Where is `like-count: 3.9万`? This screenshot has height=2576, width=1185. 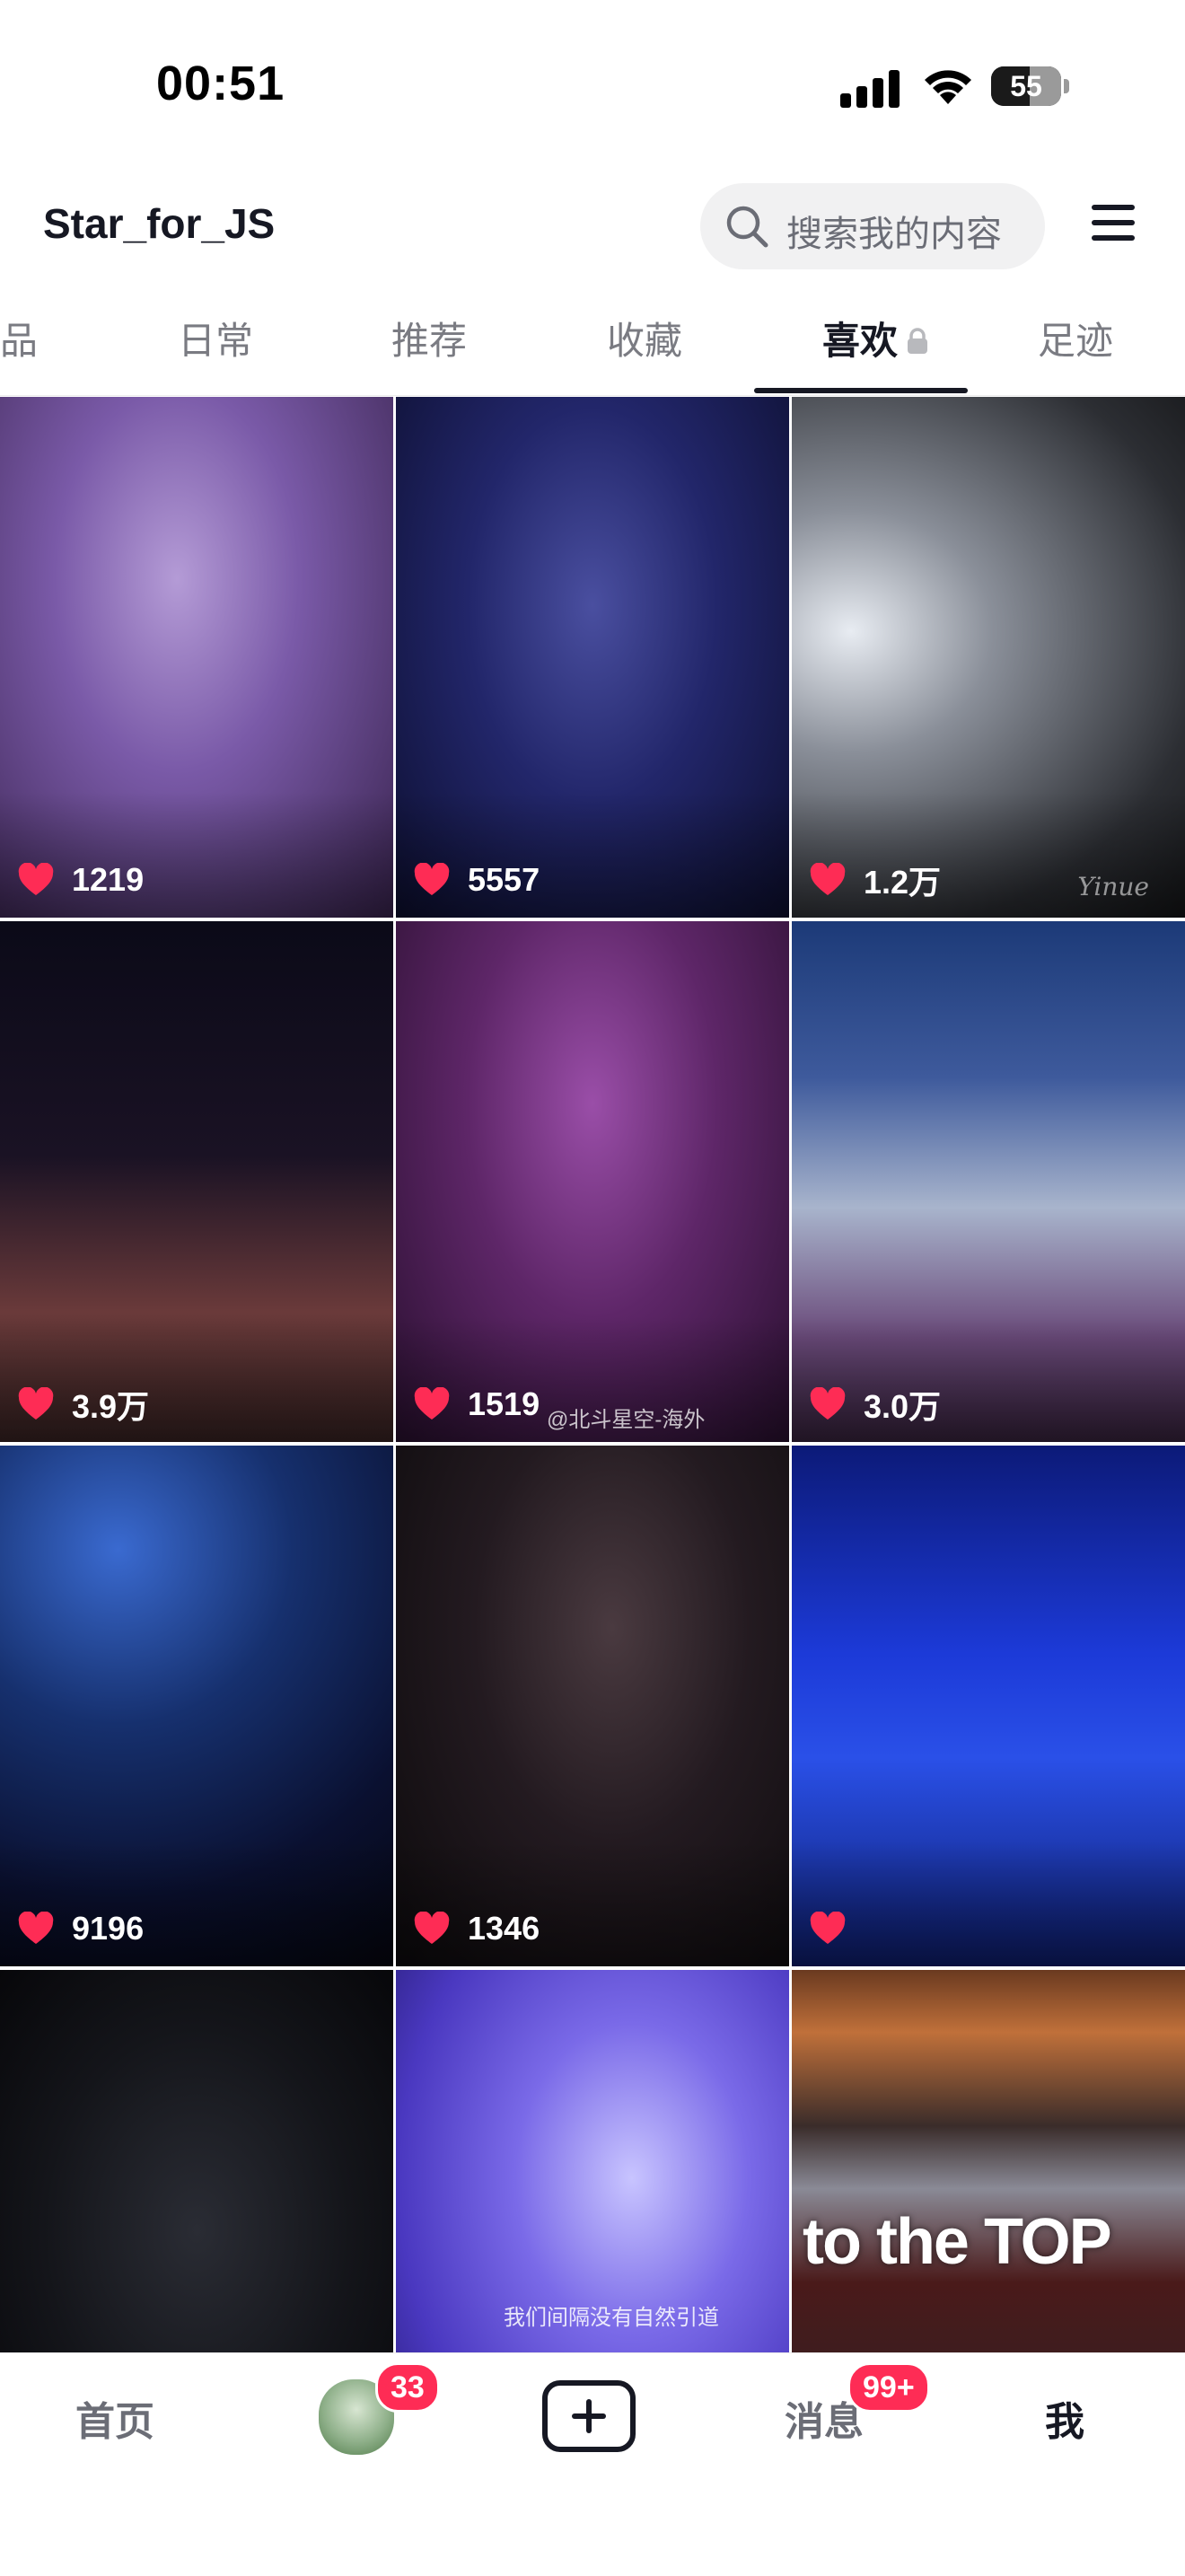
like-count: 3.9万 is located at coordinates (111, 1406).